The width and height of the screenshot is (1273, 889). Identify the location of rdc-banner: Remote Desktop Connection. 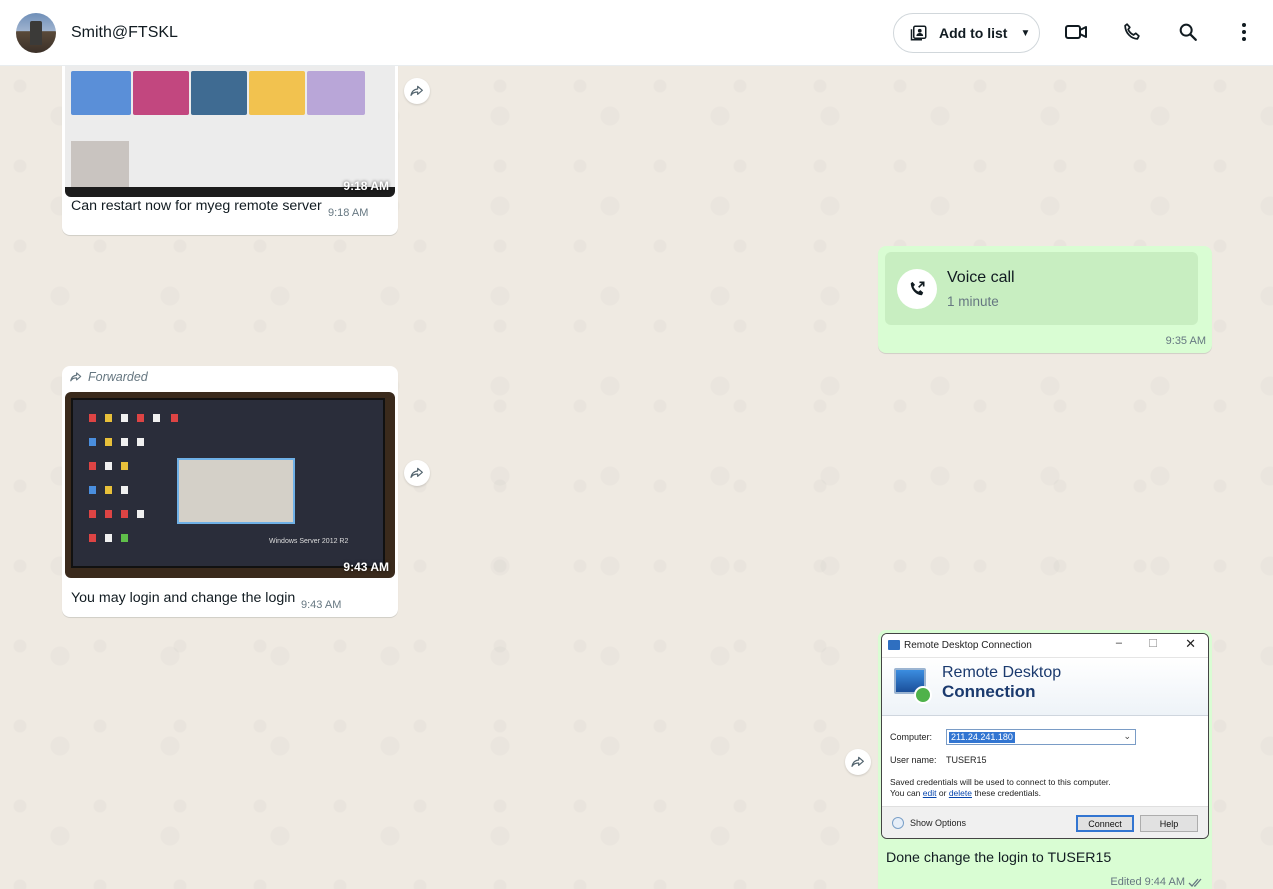
(1045, 687).